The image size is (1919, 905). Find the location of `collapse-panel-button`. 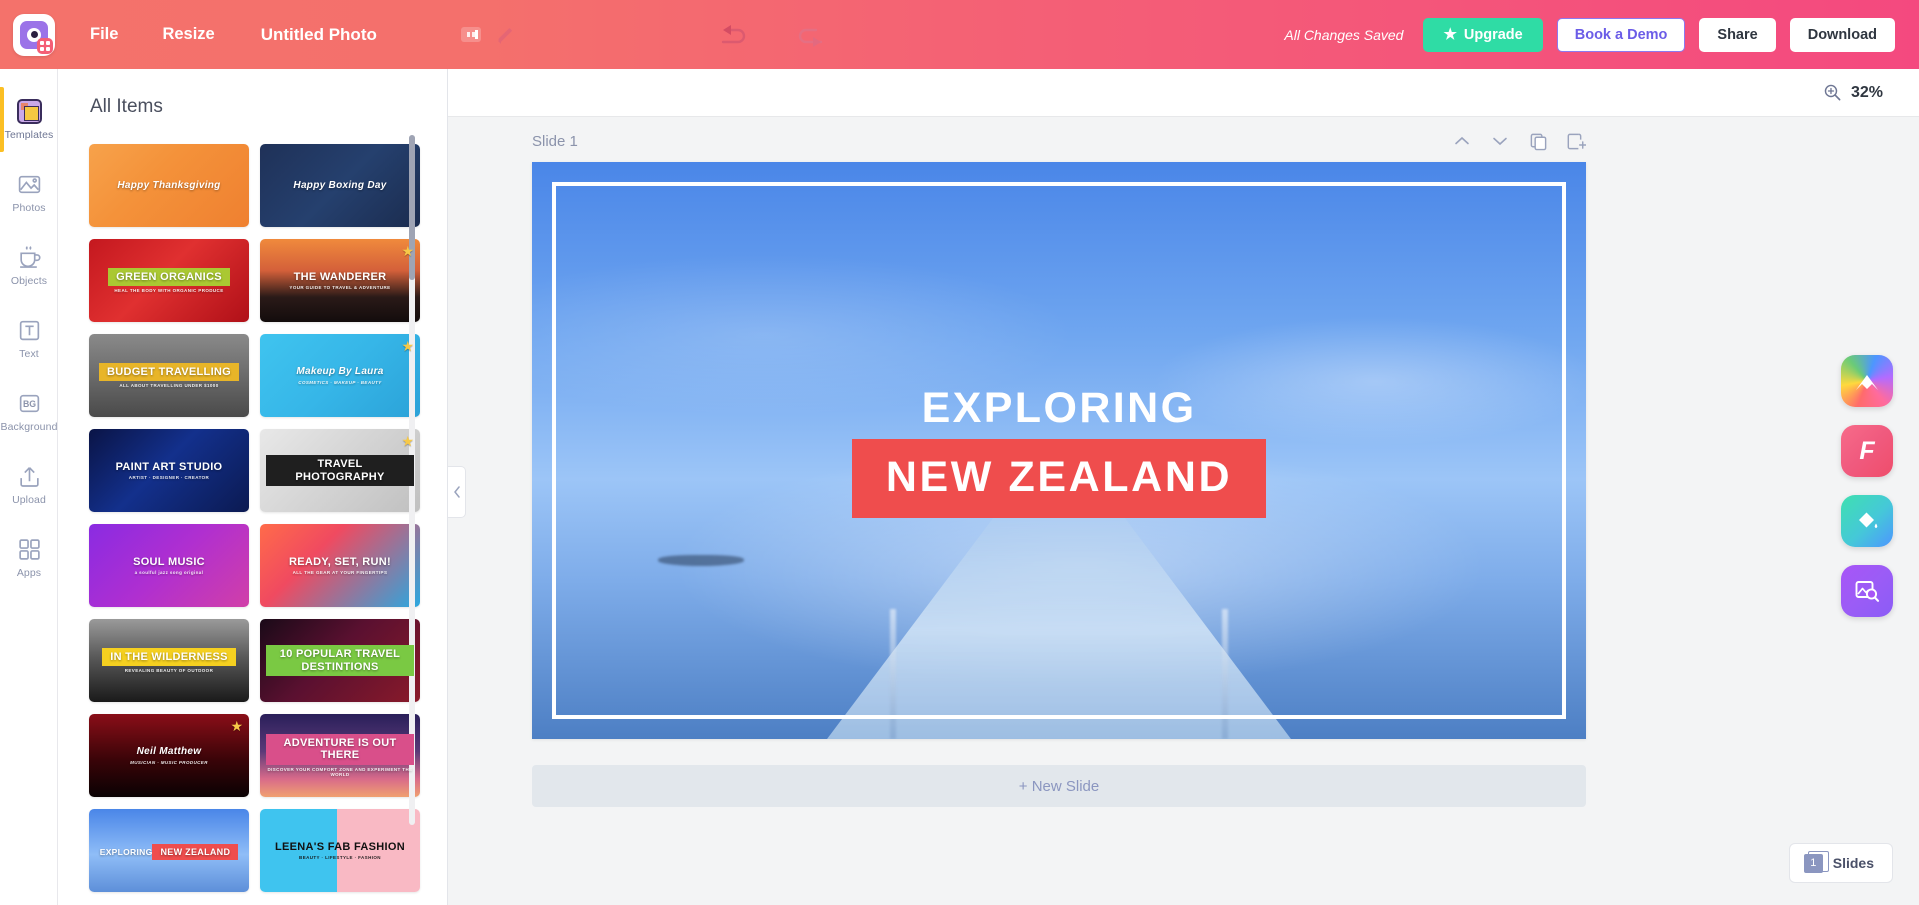

collapse-panel-button is located at coordinates (457, 492).